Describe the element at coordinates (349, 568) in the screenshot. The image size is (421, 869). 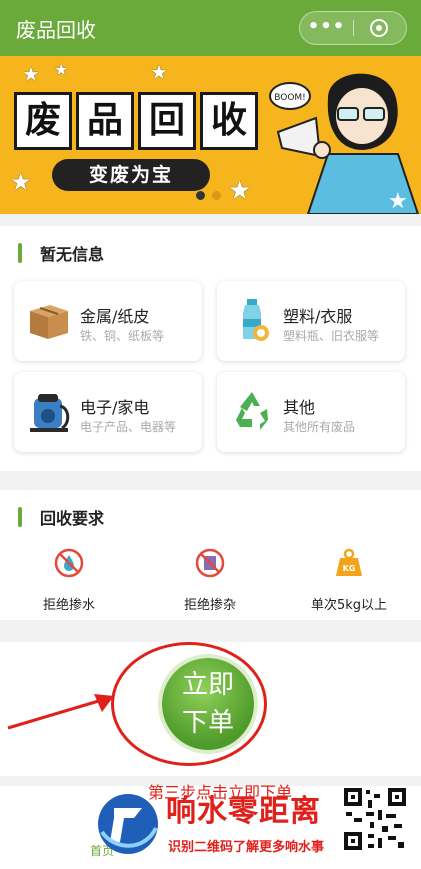
I see `kg-badge-text: KG` at that location.